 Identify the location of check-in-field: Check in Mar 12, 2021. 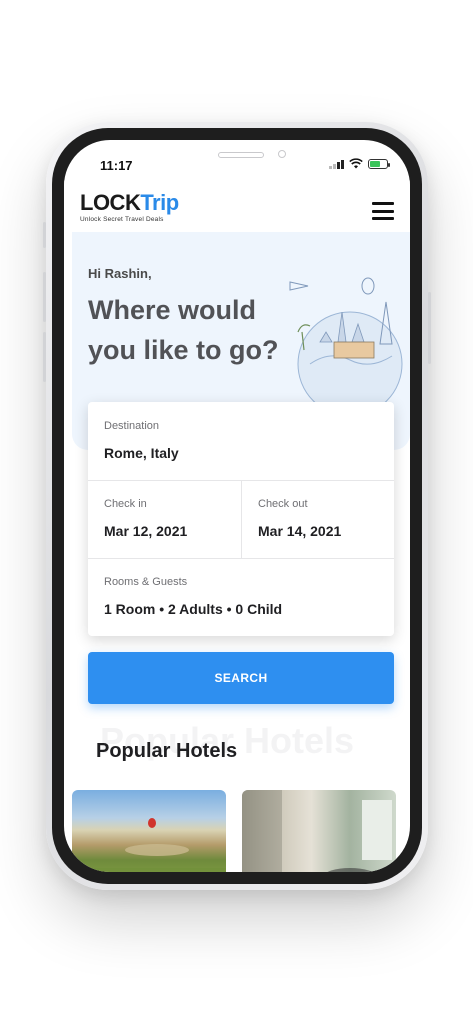
(169, 518).